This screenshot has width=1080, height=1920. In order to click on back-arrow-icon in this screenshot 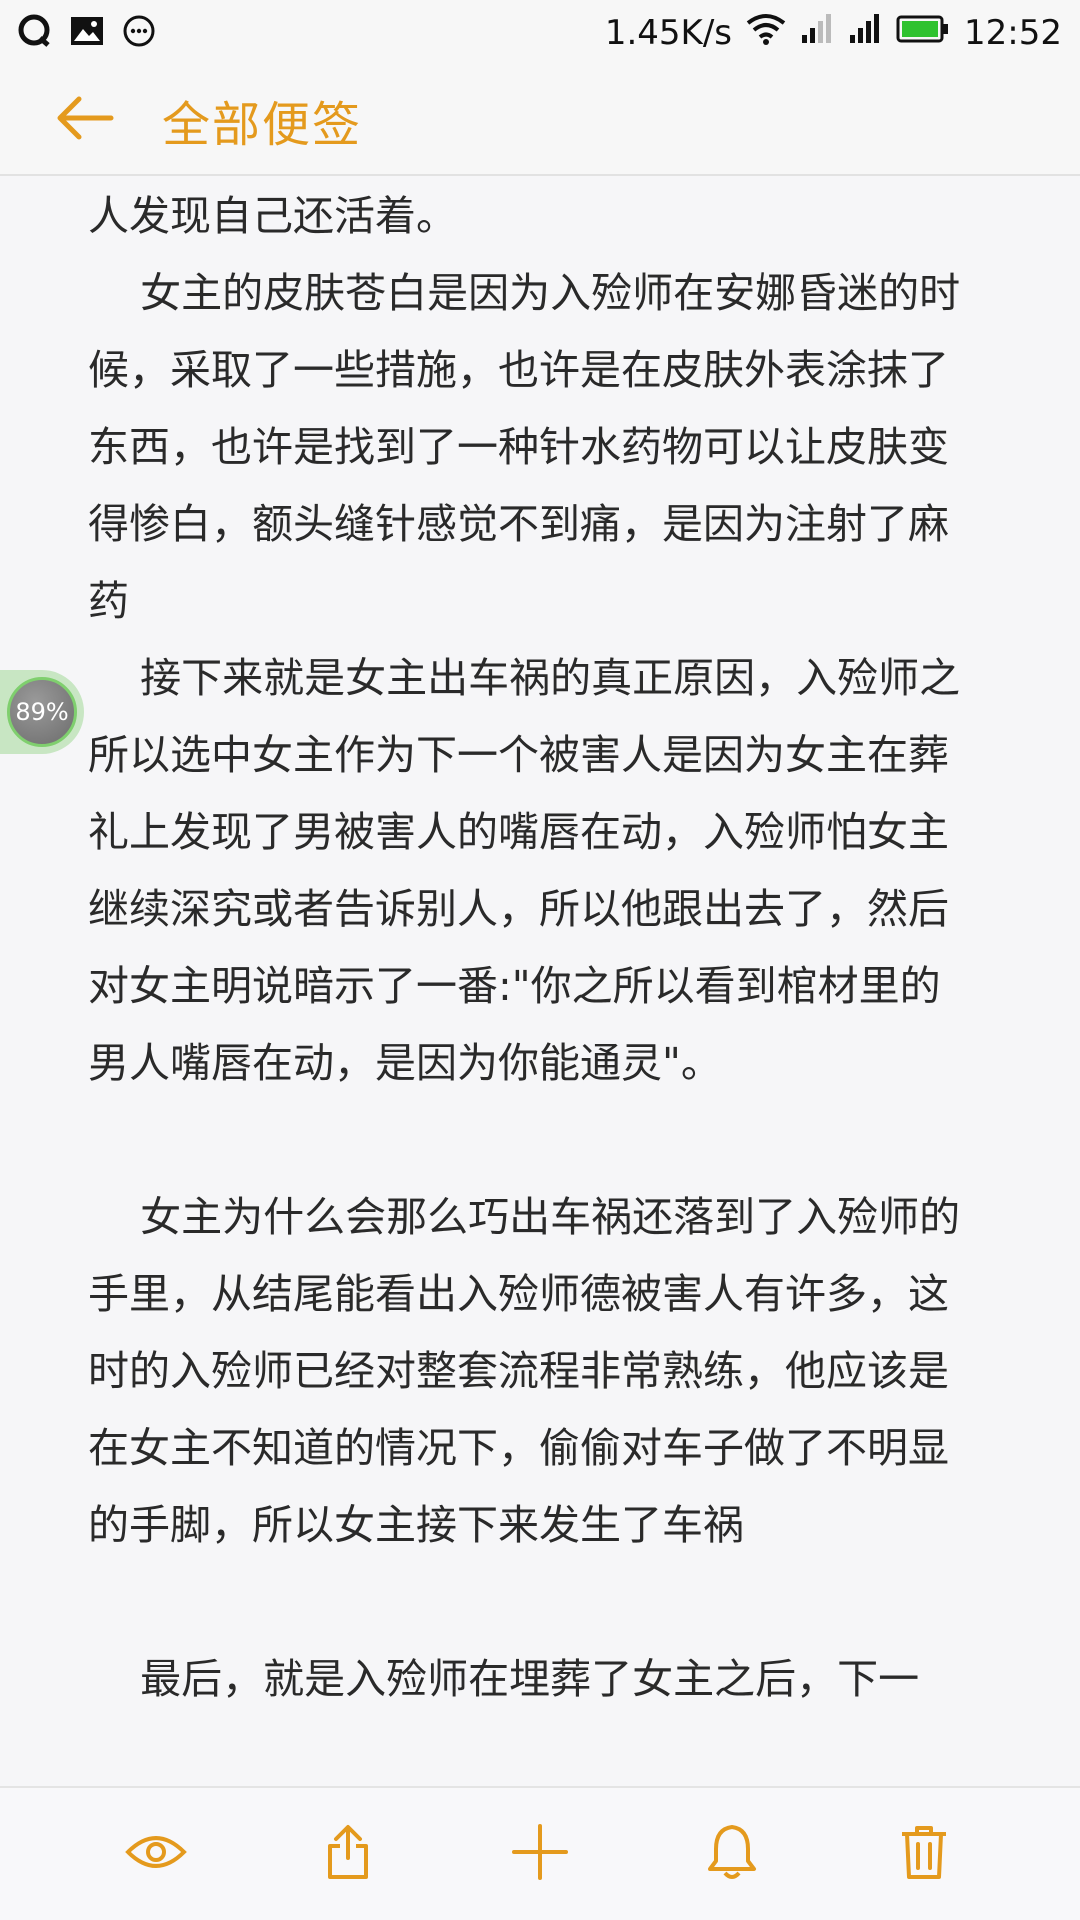, I will do `click(85, 120)`.